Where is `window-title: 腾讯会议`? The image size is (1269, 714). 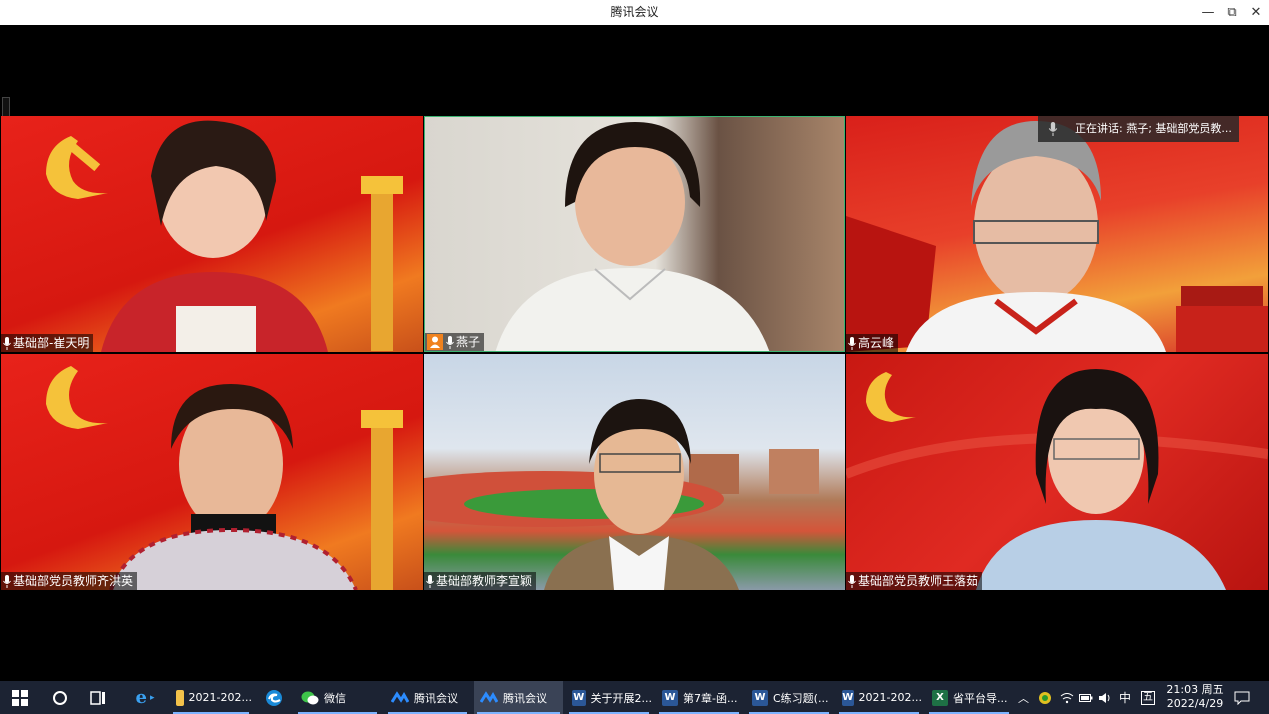
window-title: 腾讯会议 is located at coordinates (634, 12).